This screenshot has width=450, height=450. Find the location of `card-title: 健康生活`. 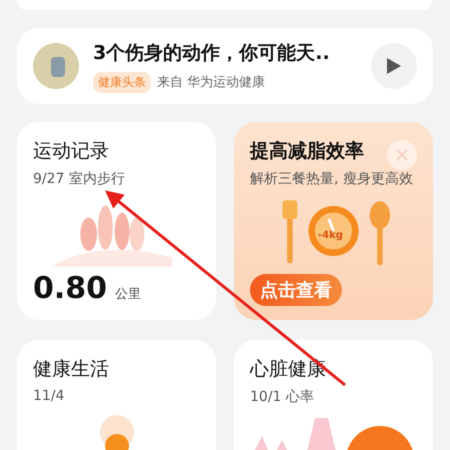

card-title: 健康生活 is located at coordinates (71, 369).